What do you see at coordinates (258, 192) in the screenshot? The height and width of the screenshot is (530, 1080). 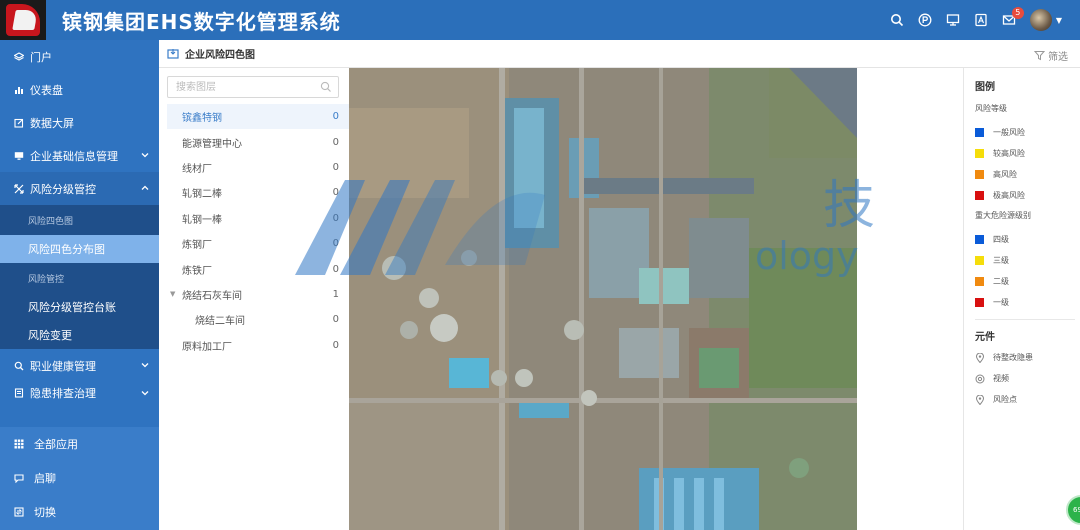 I see `tree-row: 轧钢二棒 0` at bounding box center [258, 192].